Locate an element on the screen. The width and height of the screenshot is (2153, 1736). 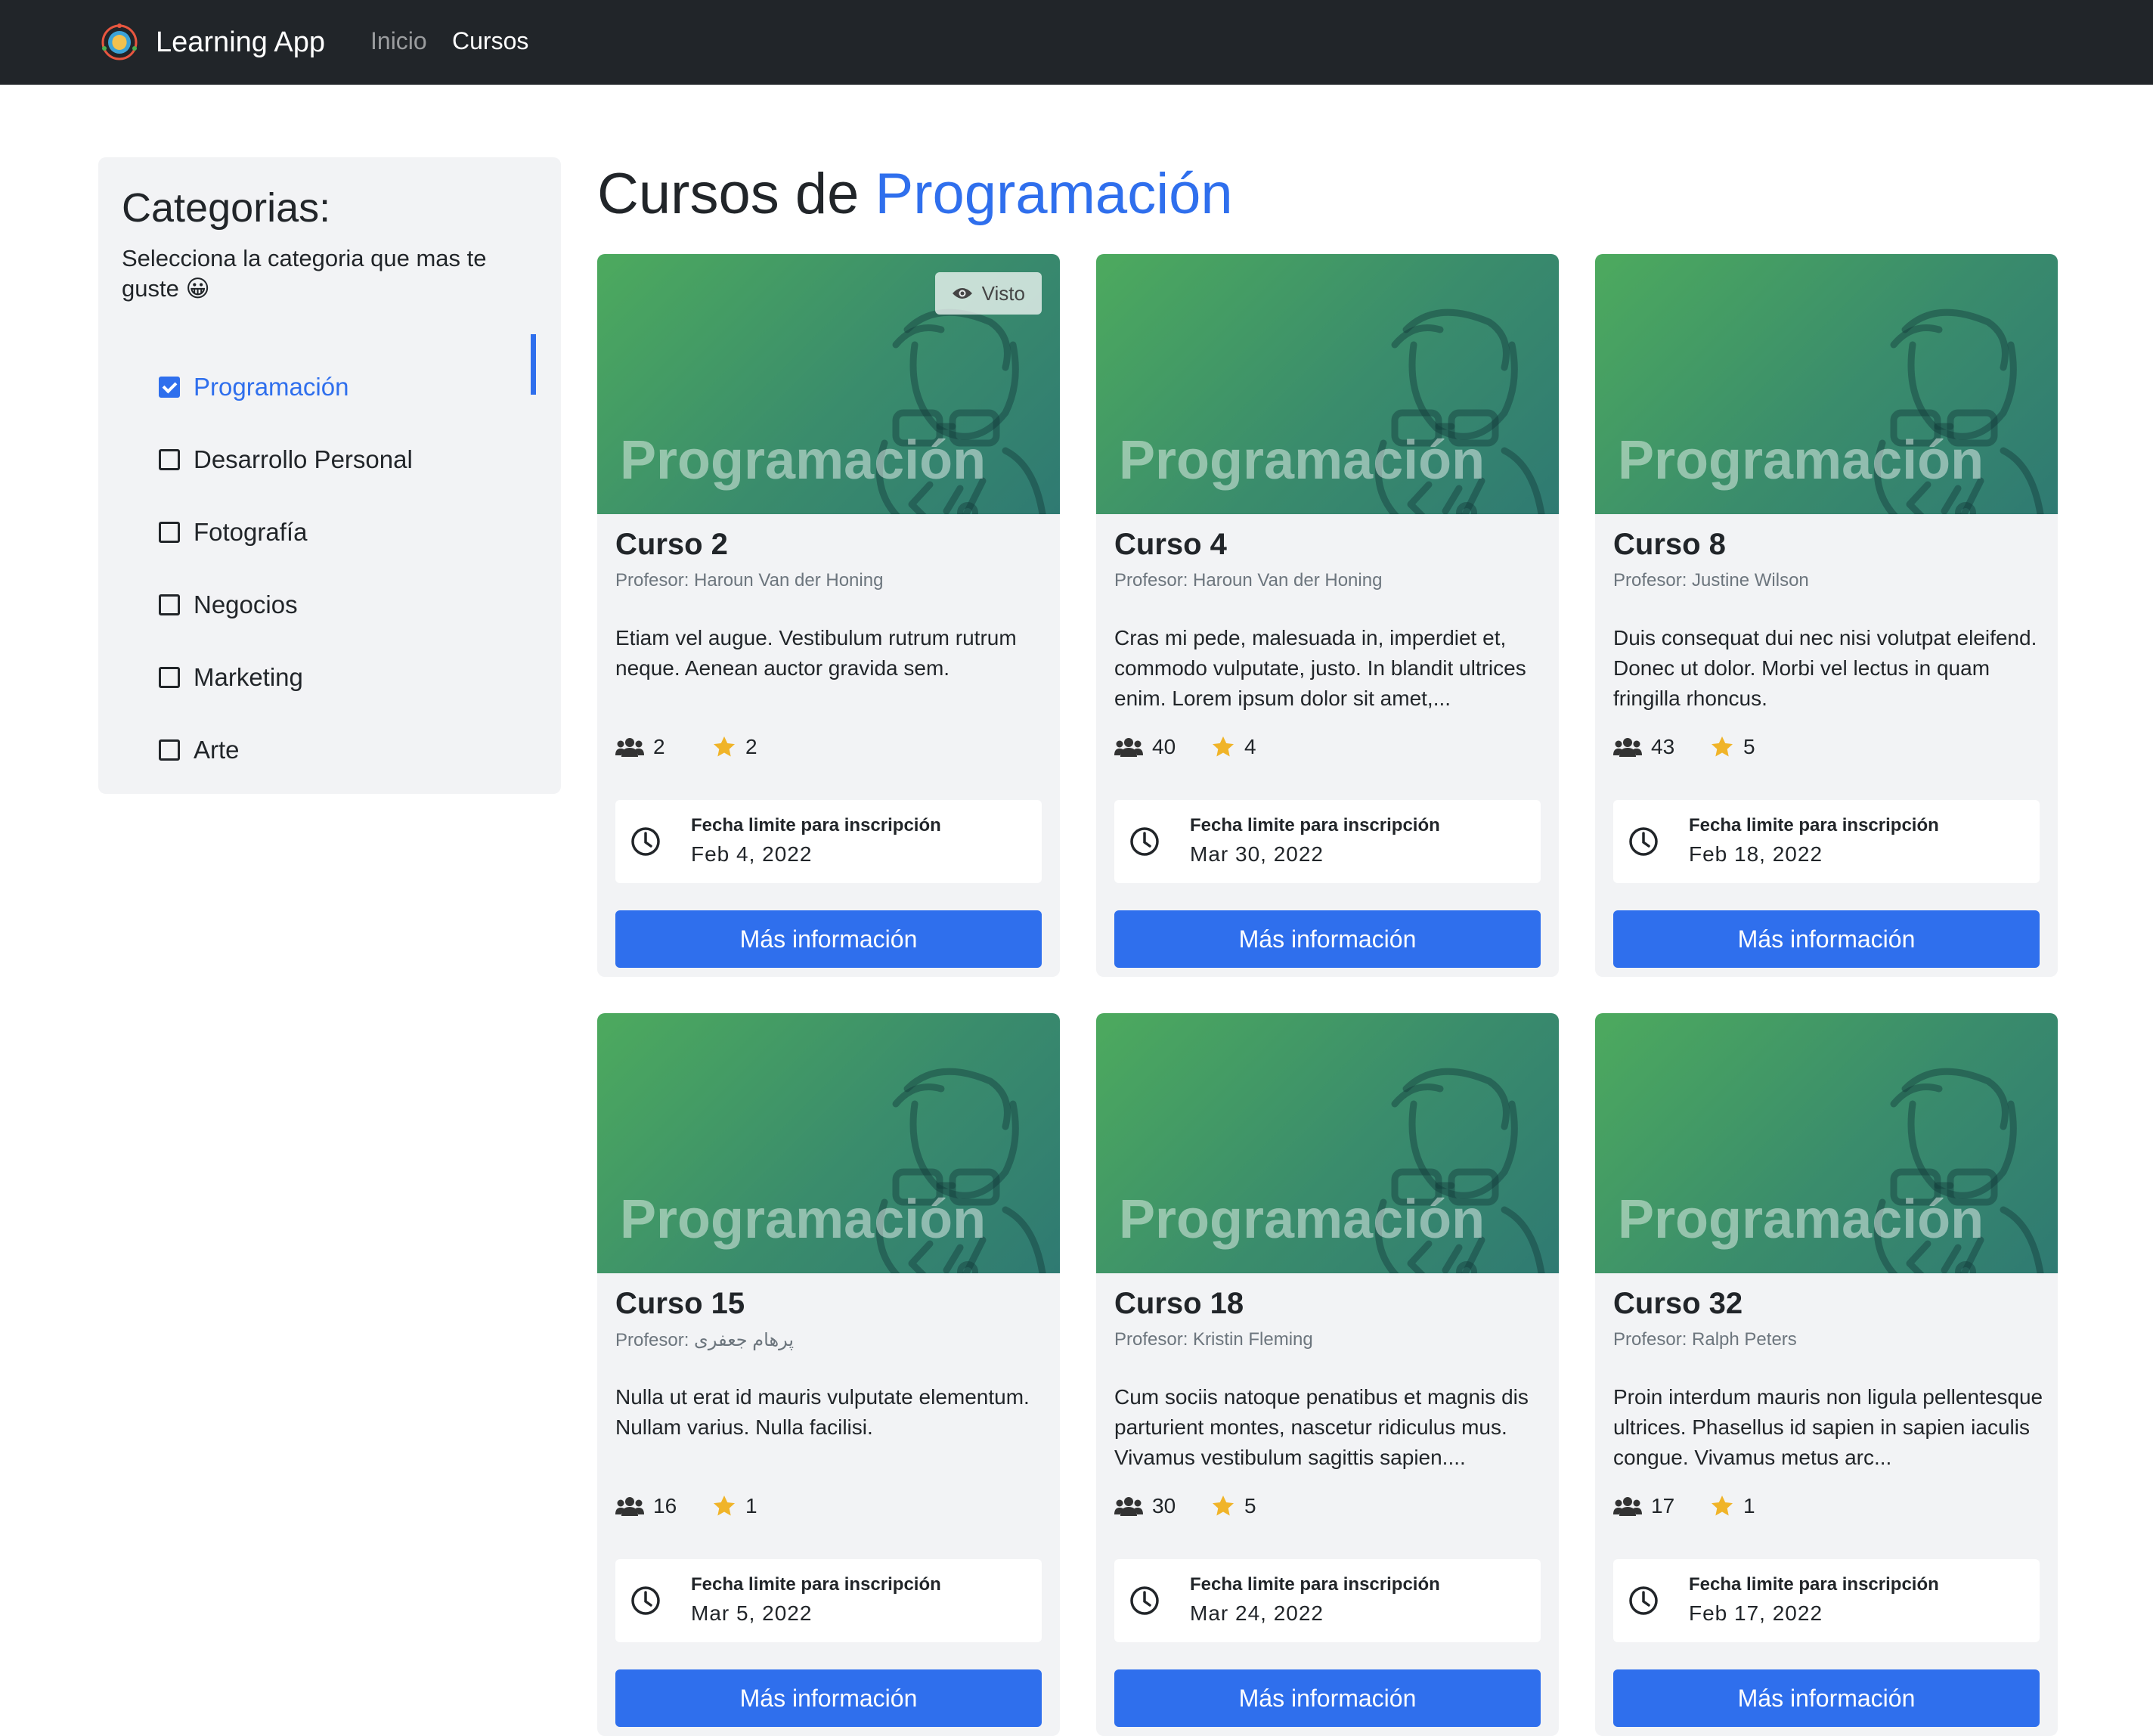
deadline-date: Mar 24, 2022 is located at coordinates (1257, 1613).